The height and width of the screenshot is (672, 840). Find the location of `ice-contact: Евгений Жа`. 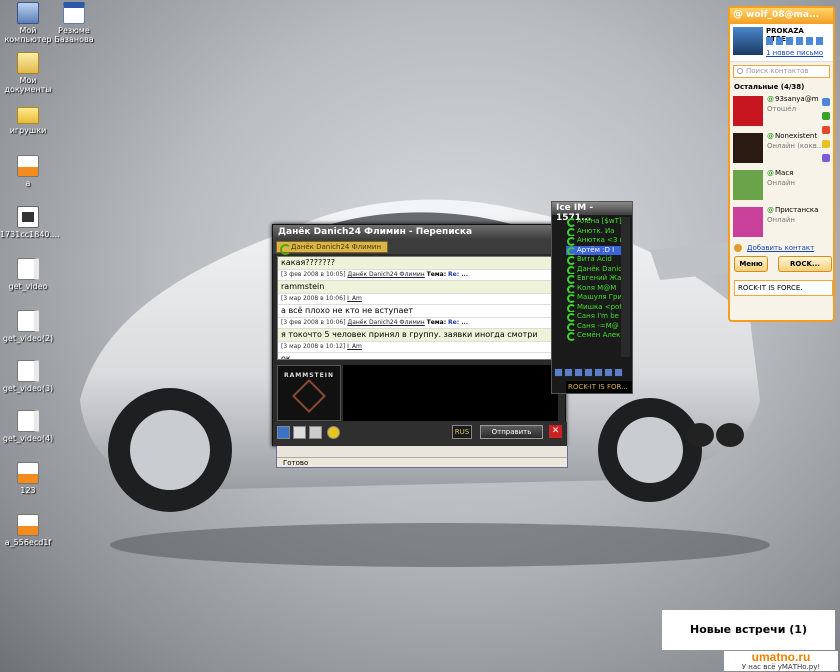

ice-contact: Евгений Жа is located at coordinates (594, 279).